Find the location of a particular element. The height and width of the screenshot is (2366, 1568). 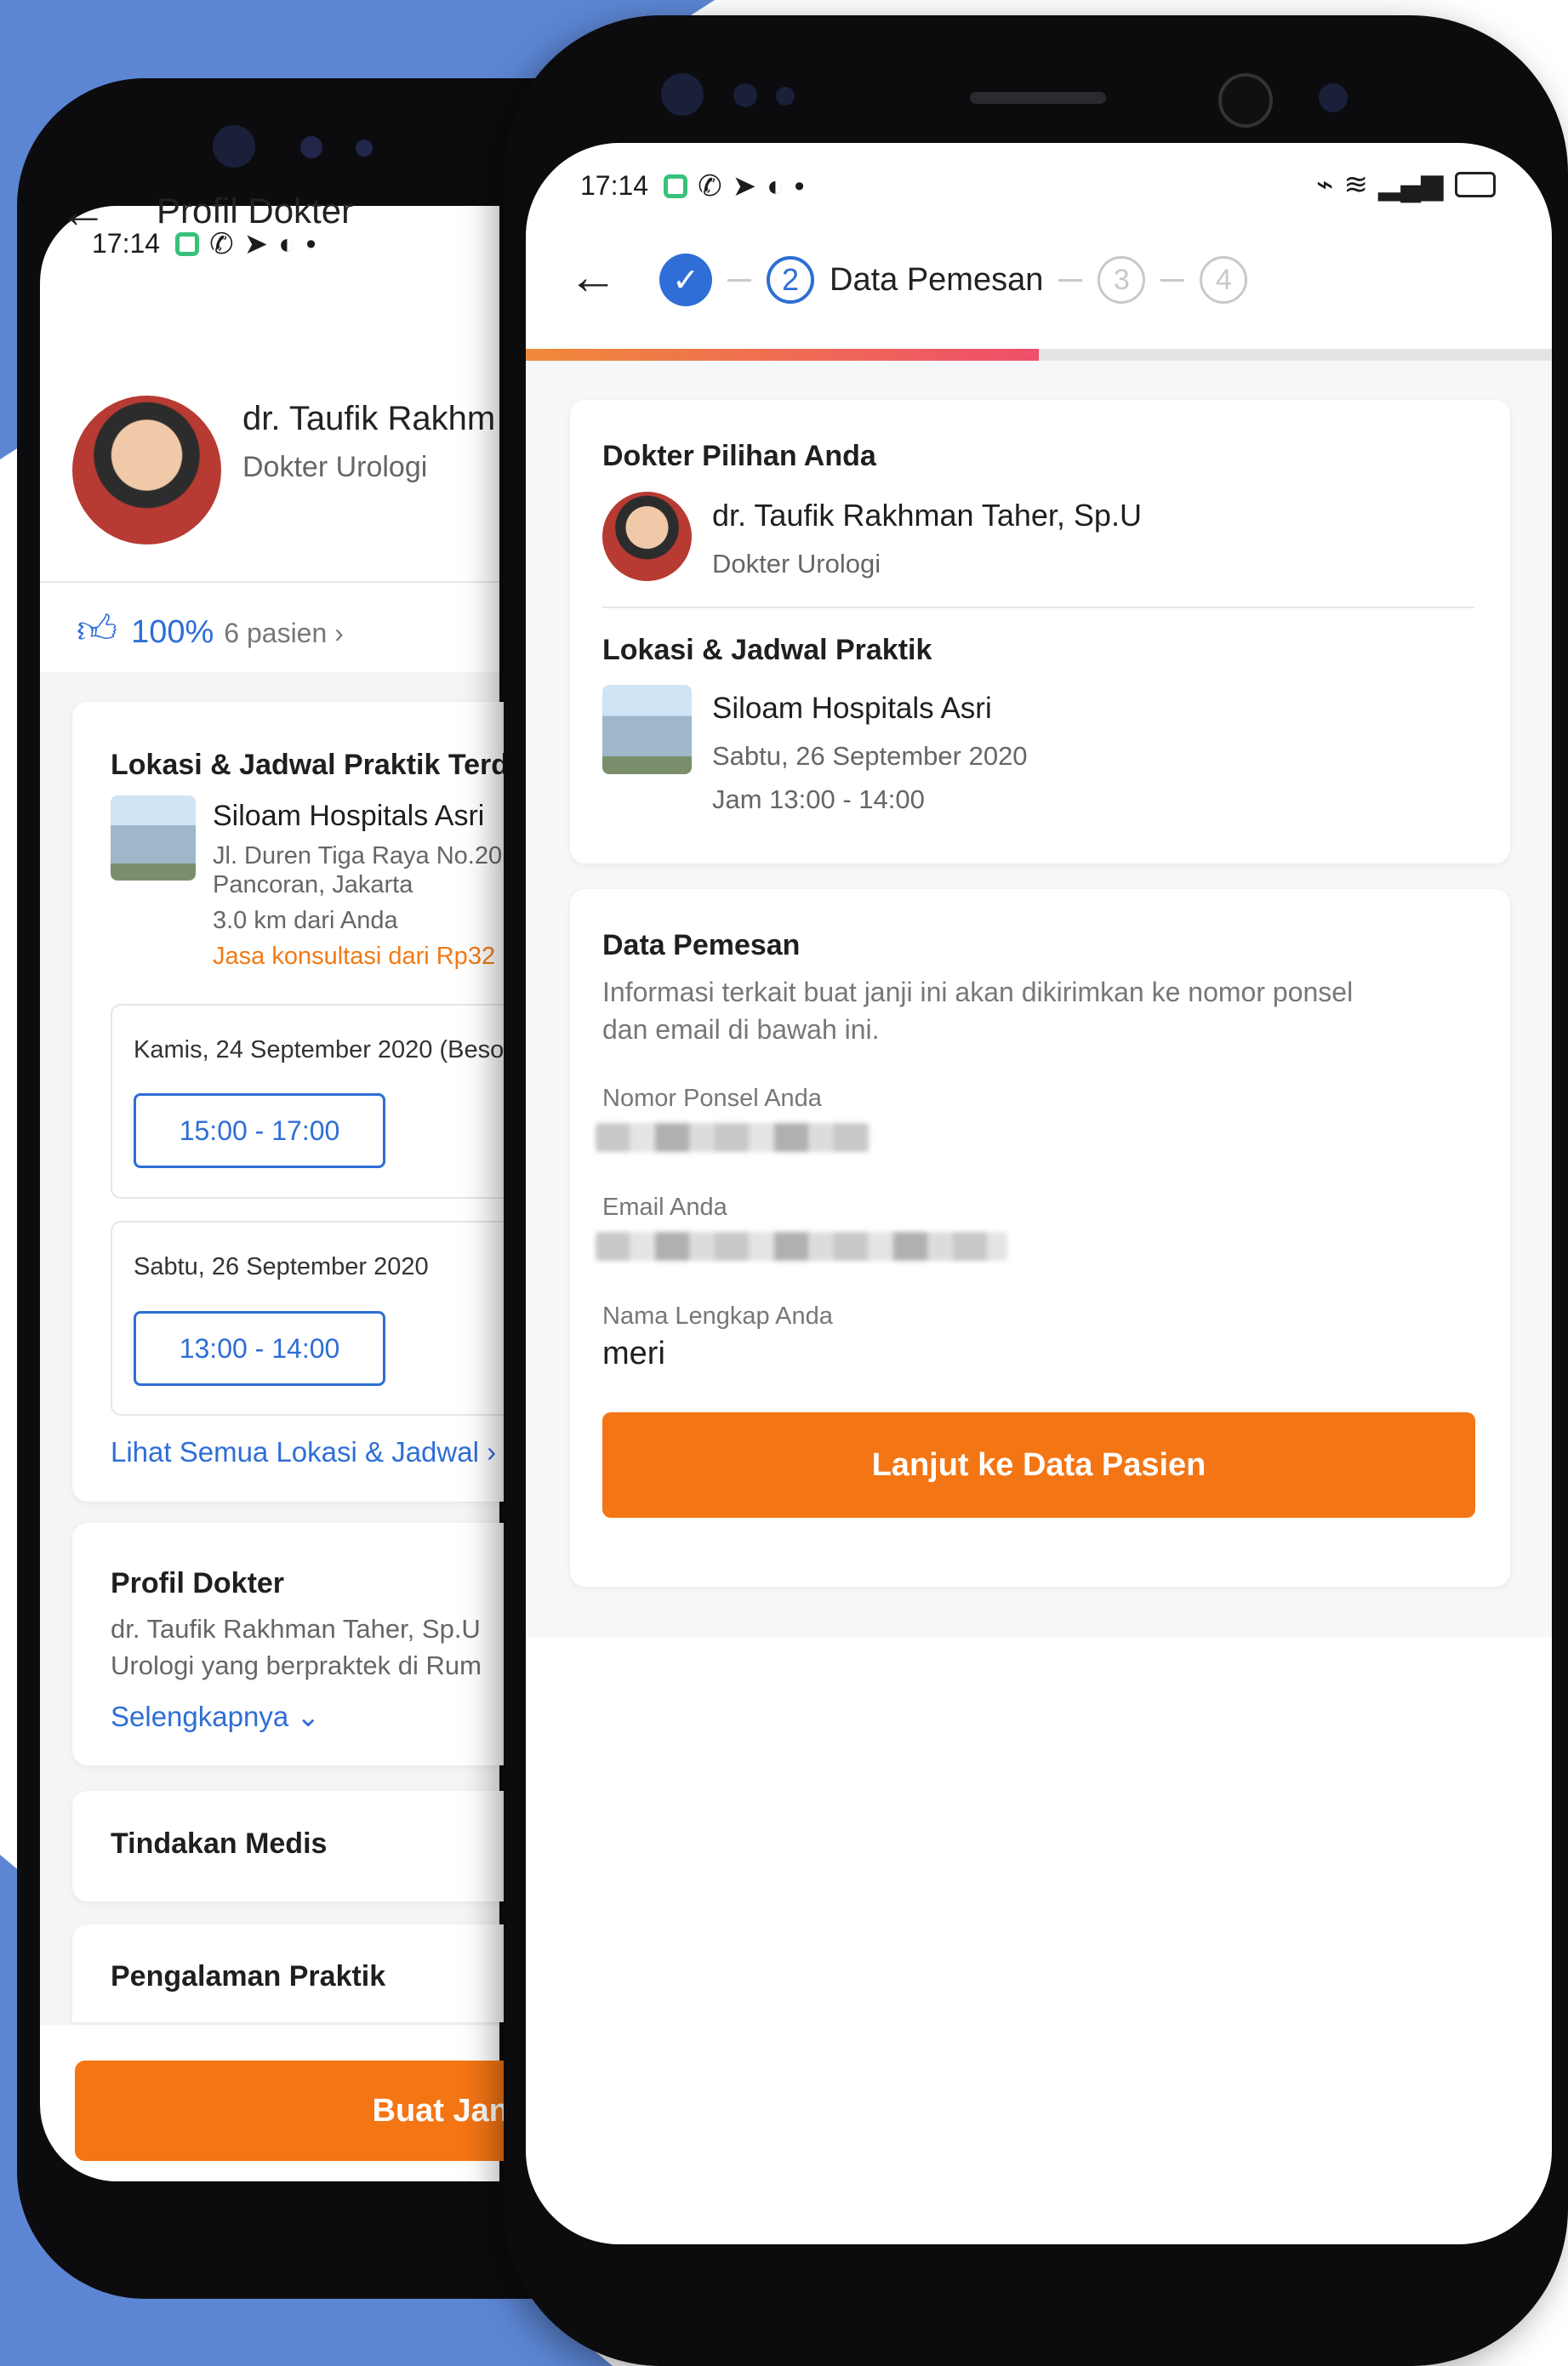

slot-date: Kamis, 24 September 2020 (Besok is located at coordinates (325, 1049).